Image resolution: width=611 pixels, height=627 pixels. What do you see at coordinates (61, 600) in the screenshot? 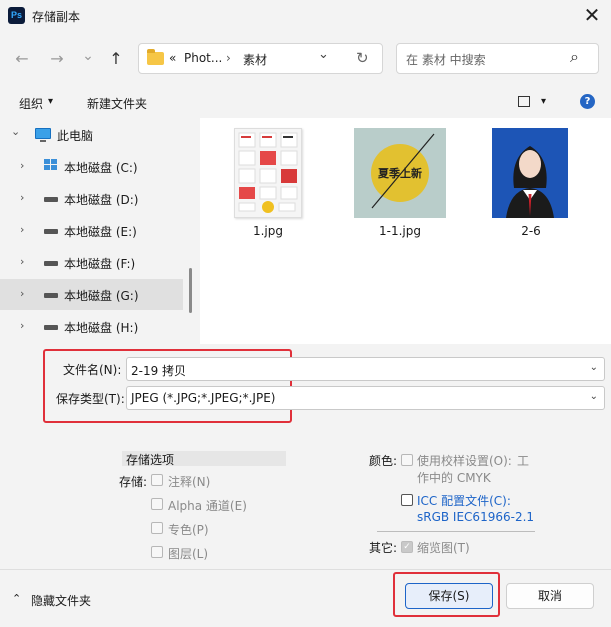
I see `hide-folders-button: 隐藏文件夹` at bounding box center [61, 600].